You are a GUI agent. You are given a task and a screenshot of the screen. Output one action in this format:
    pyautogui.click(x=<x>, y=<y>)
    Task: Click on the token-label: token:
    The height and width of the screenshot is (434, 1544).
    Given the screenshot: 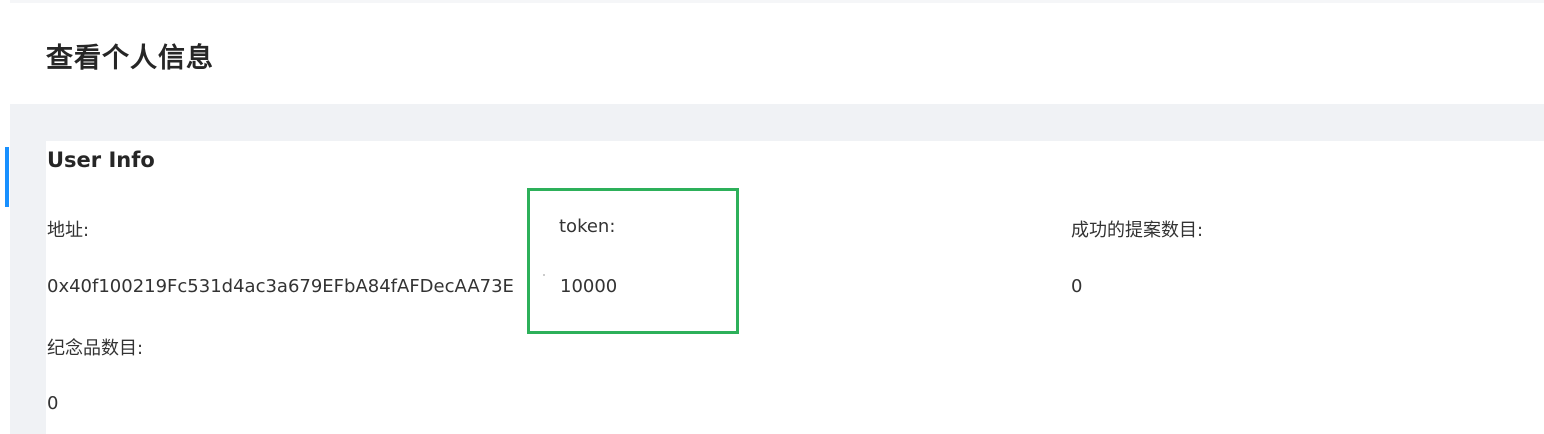 What is the action you would take?
    pyautogui.click(x=587, y=226)
    